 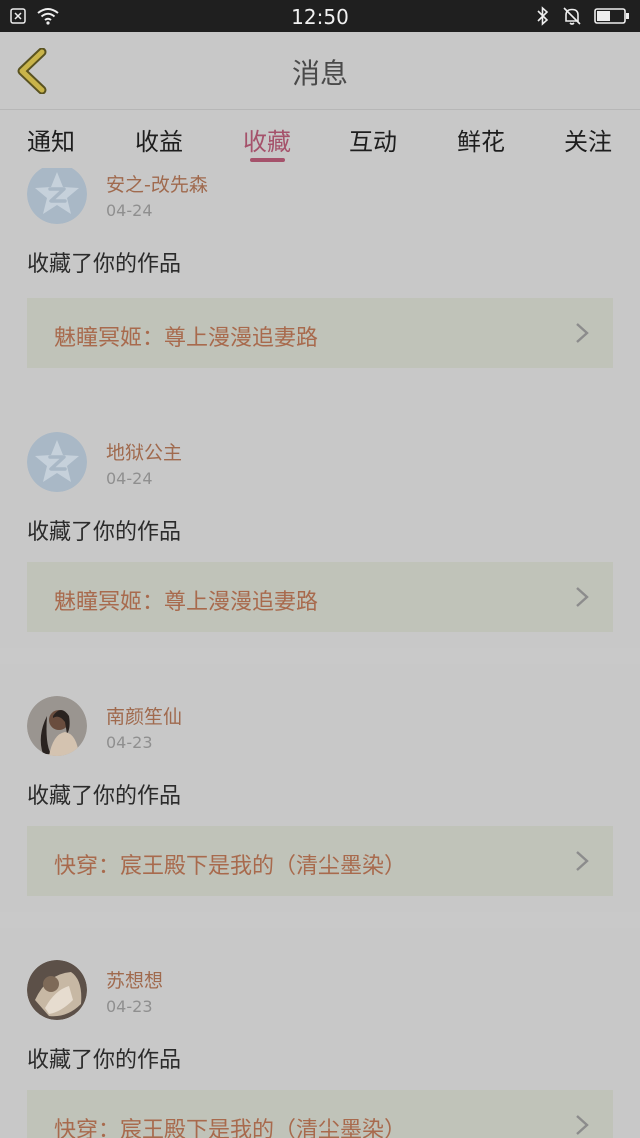 I want to click on username: 地狱公主, so click(x=144, y=451).